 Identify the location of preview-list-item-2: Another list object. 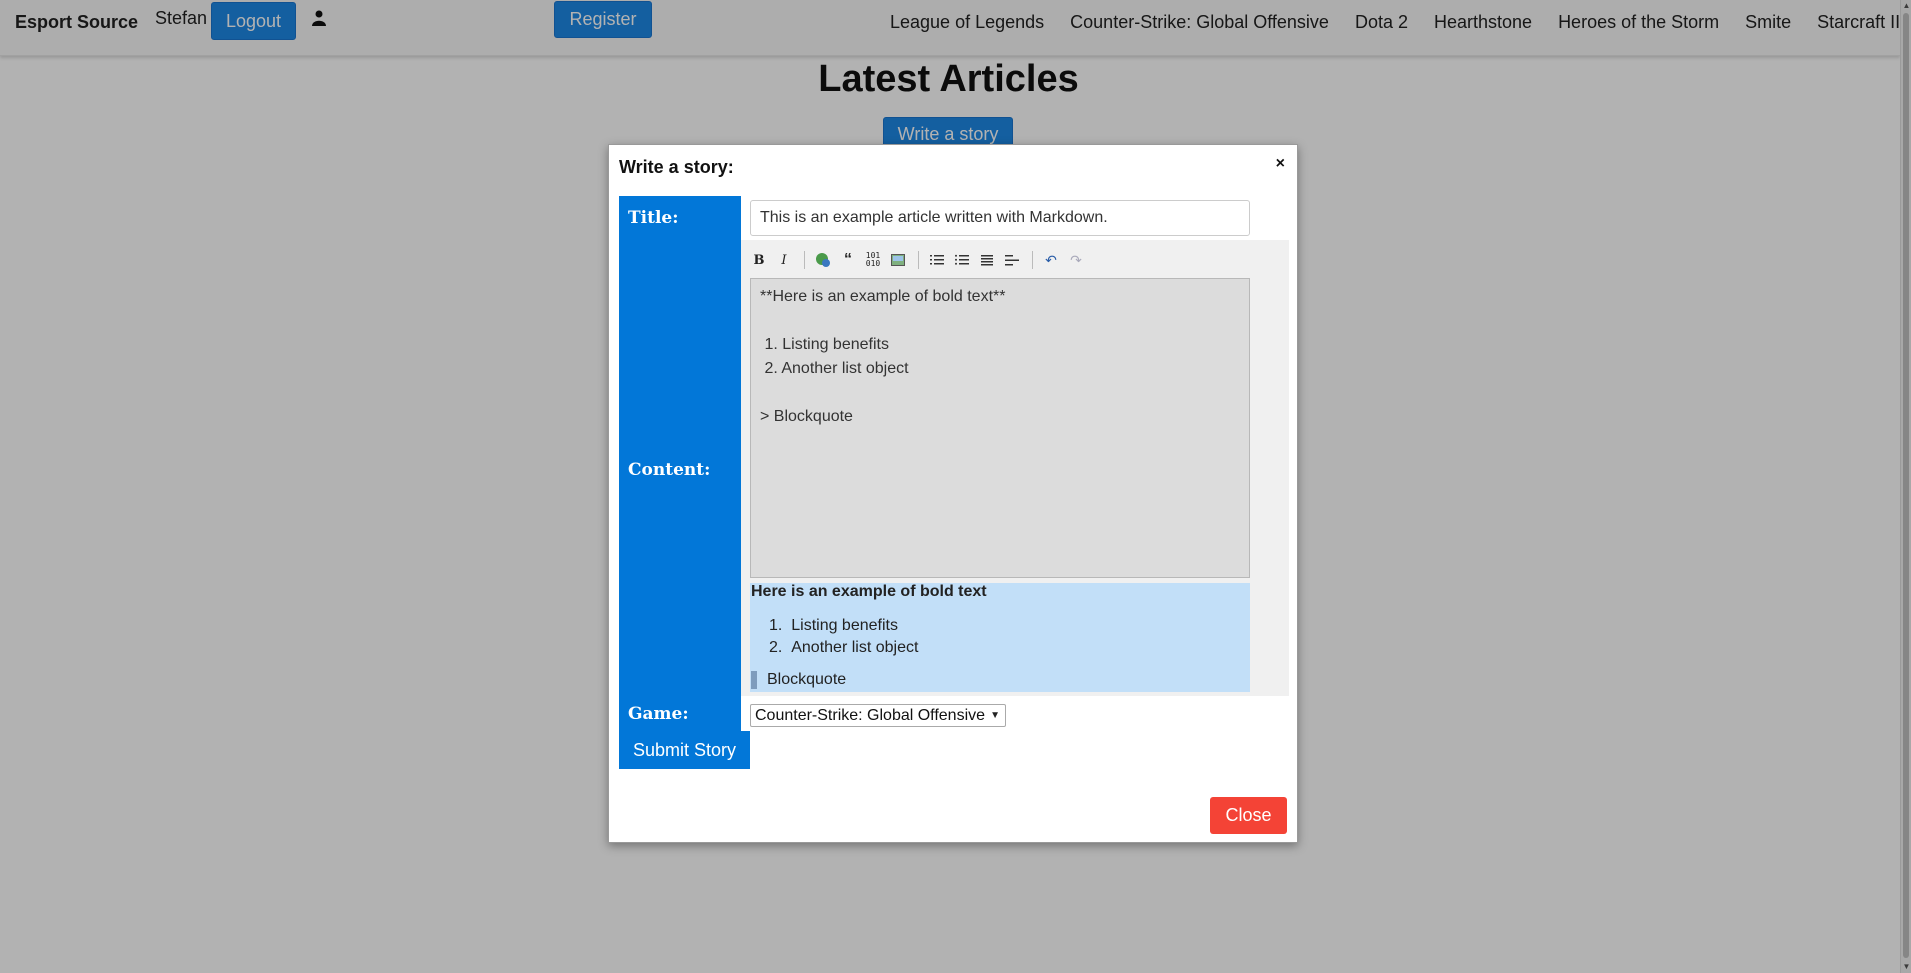
(855, 647).